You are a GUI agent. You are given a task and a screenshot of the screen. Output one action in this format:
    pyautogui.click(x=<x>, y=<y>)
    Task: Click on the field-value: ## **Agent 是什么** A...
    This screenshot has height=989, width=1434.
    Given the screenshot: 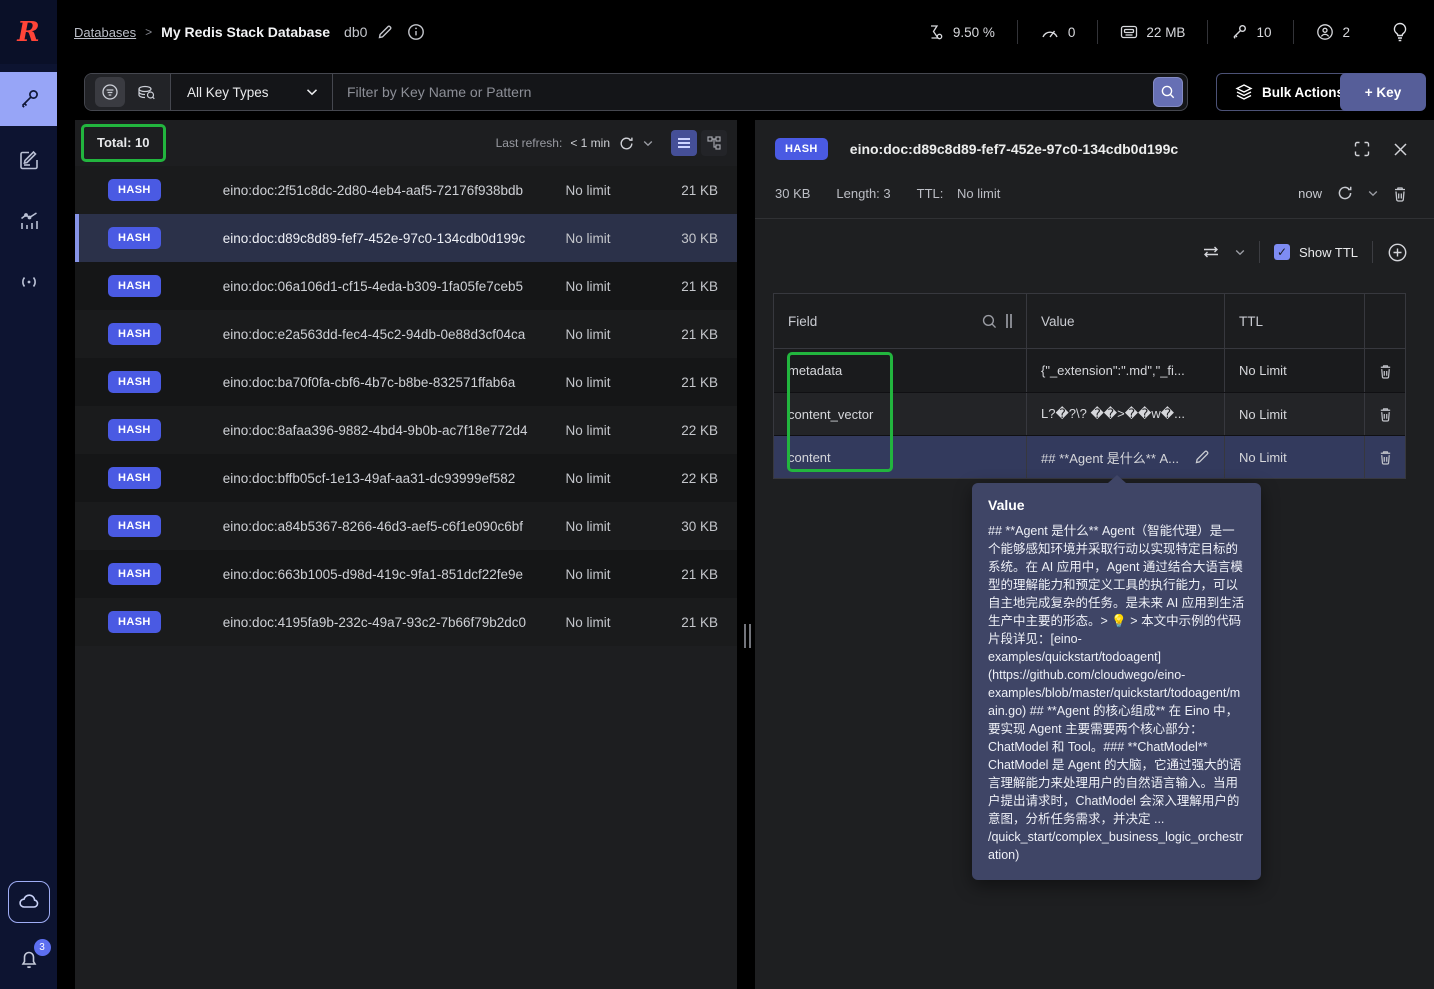 What is the action you would take?
    pyautogui.click(x=1110, y=457)
    